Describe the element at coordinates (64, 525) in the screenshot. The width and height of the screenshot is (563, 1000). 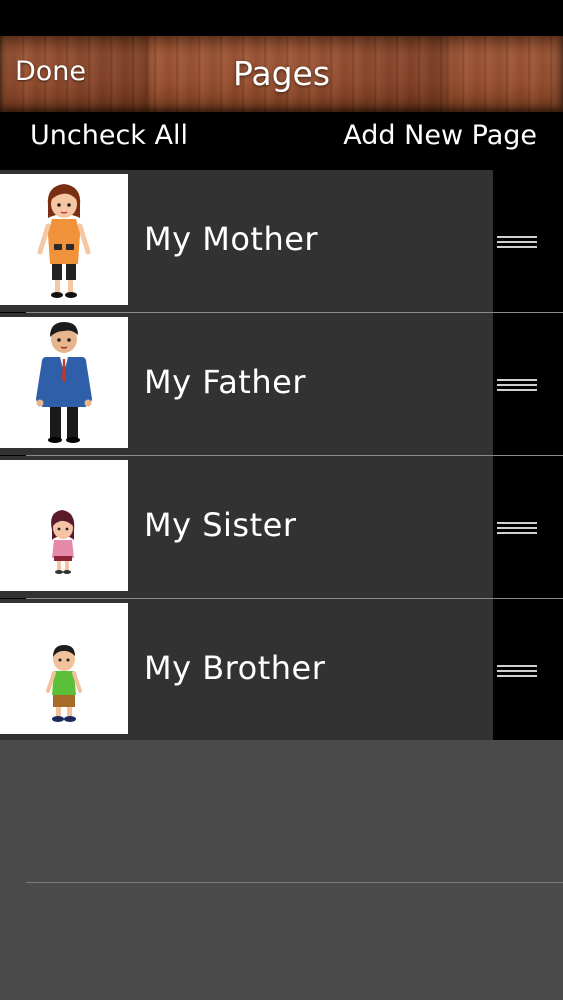
I see `sister-figure-icon` at that location.